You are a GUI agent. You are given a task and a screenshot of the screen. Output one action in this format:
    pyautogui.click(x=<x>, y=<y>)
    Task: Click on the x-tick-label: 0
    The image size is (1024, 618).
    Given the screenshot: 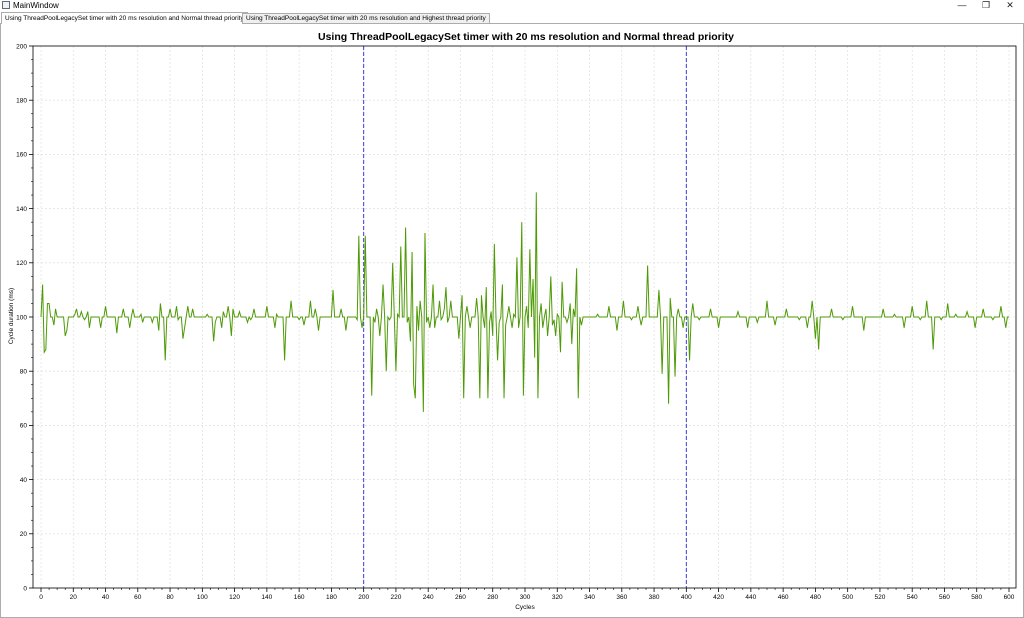 What is the action you would take?
    pyautogui.click(x=41, y=597)
    